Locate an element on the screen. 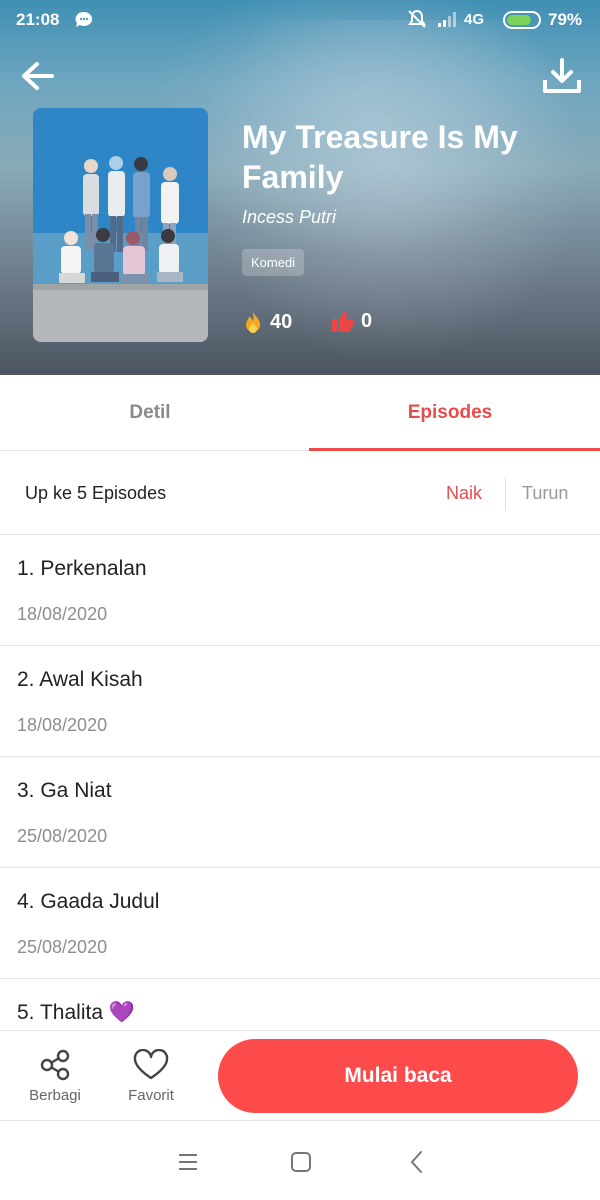  episode-item: 3. Ga Niat 25/08/2020 is located at coordinates (300, 812).